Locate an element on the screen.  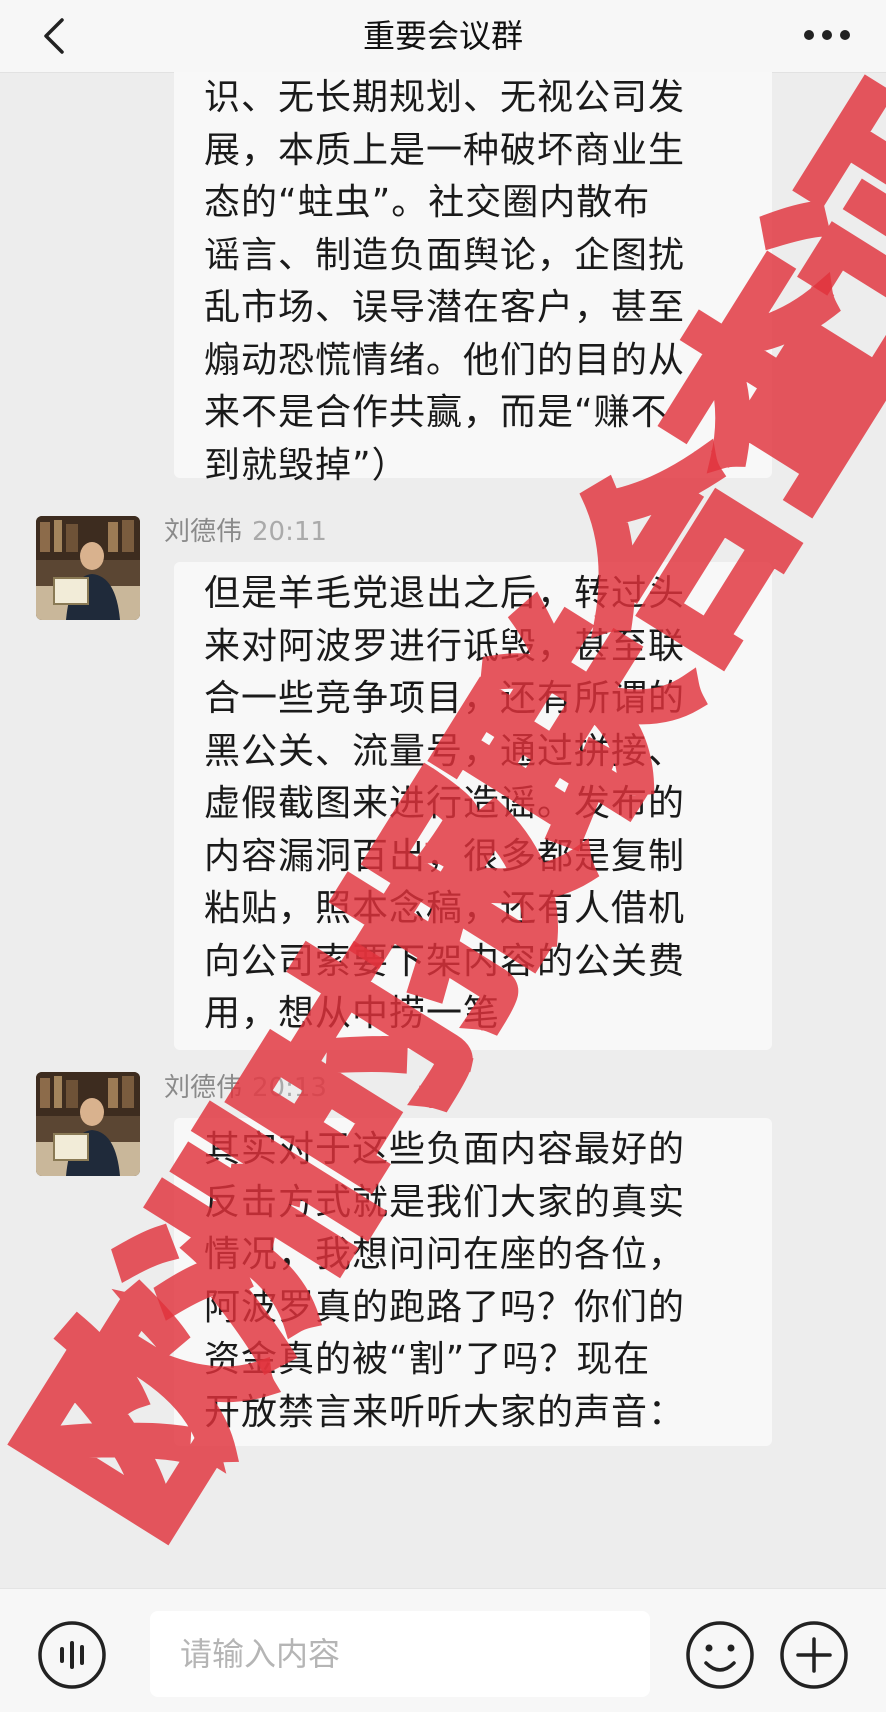
chat-title: 重要会议群 is located at coordinates (442, 36).